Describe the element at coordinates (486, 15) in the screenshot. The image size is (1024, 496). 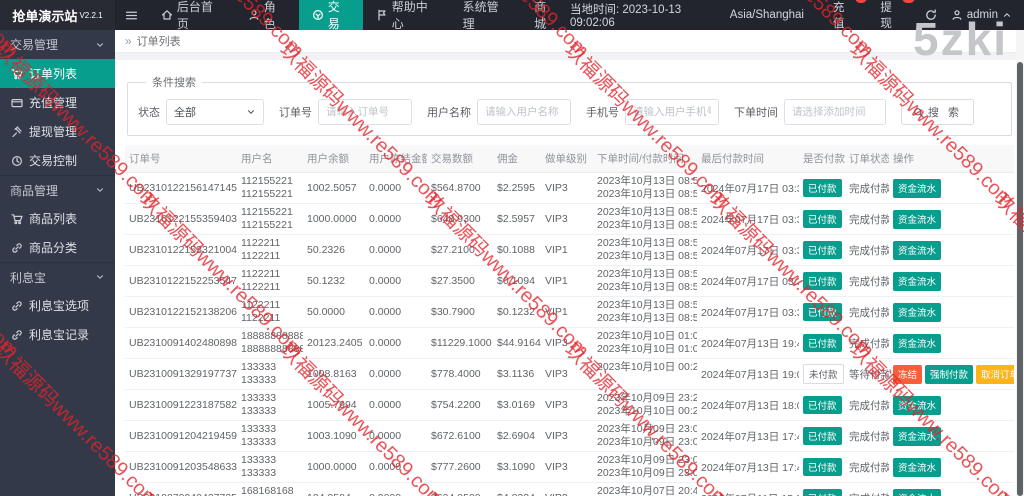
I see `top-menu-item: 系统管理` at that location.